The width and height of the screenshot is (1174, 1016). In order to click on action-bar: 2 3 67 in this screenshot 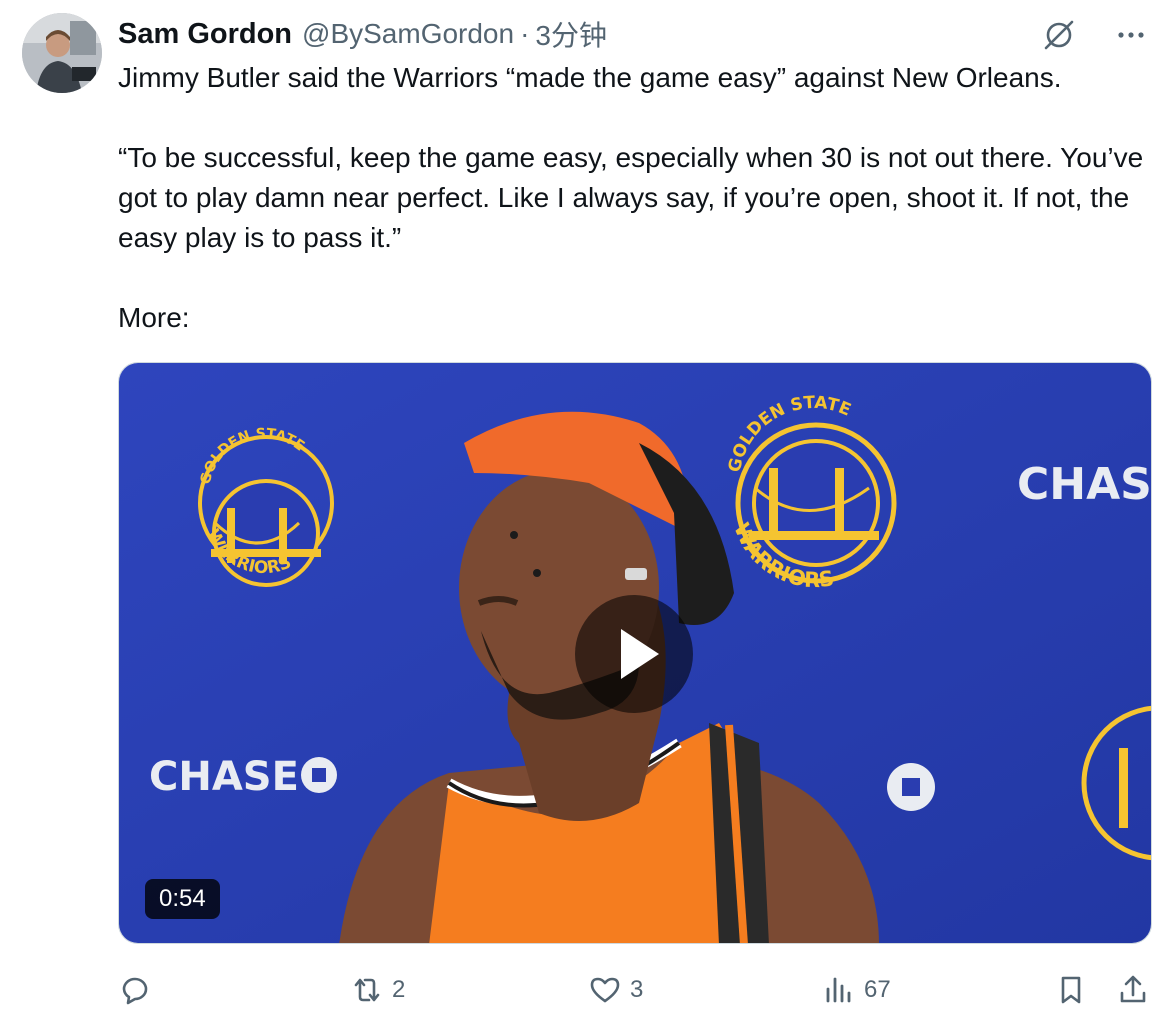, I will do `click(638, 991)`.